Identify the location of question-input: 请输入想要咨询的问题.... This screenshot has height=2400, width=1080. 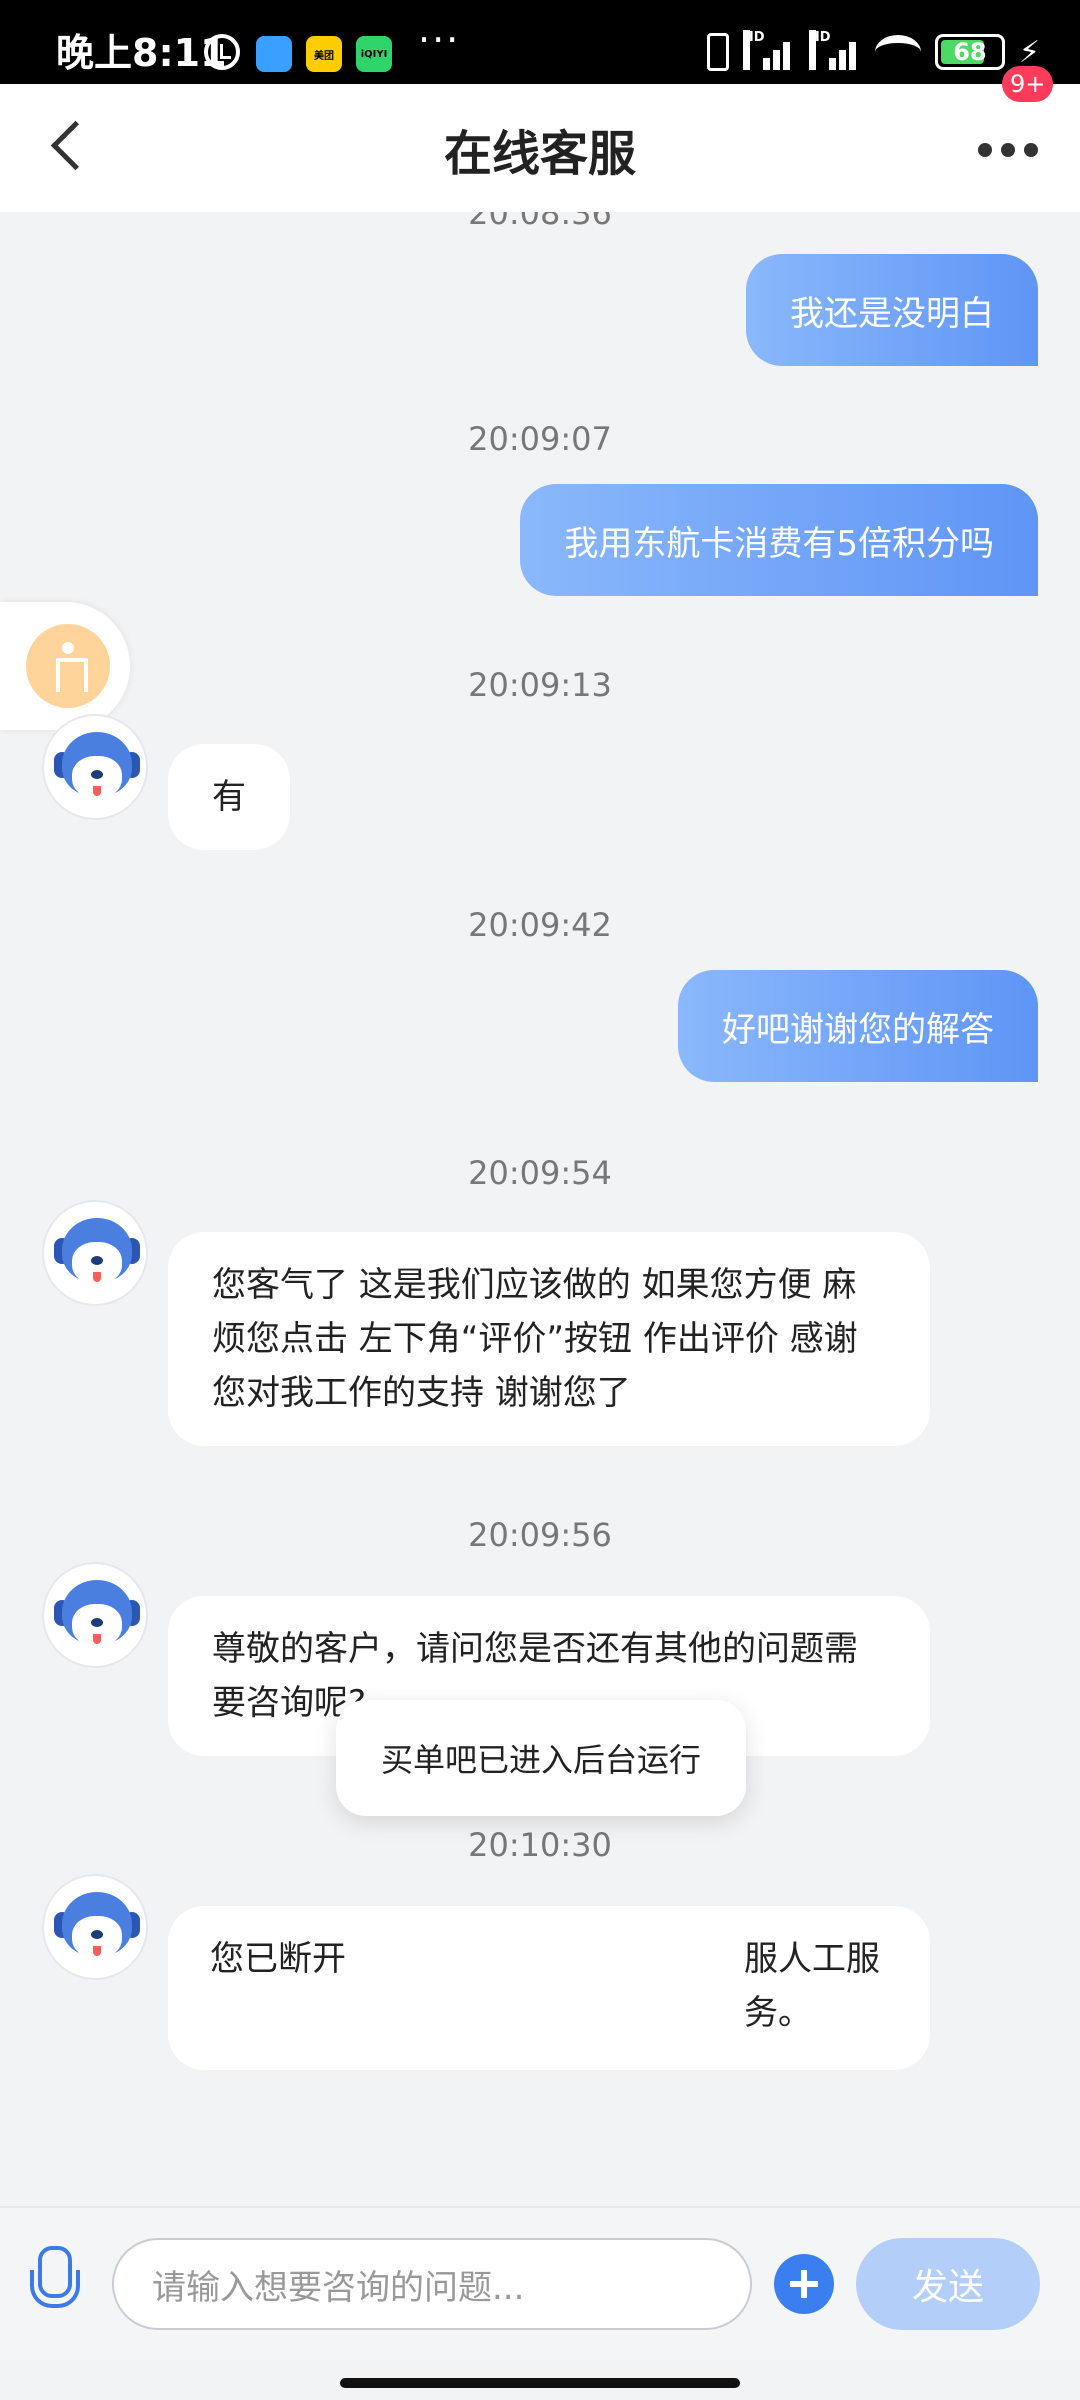
(432, 2284).